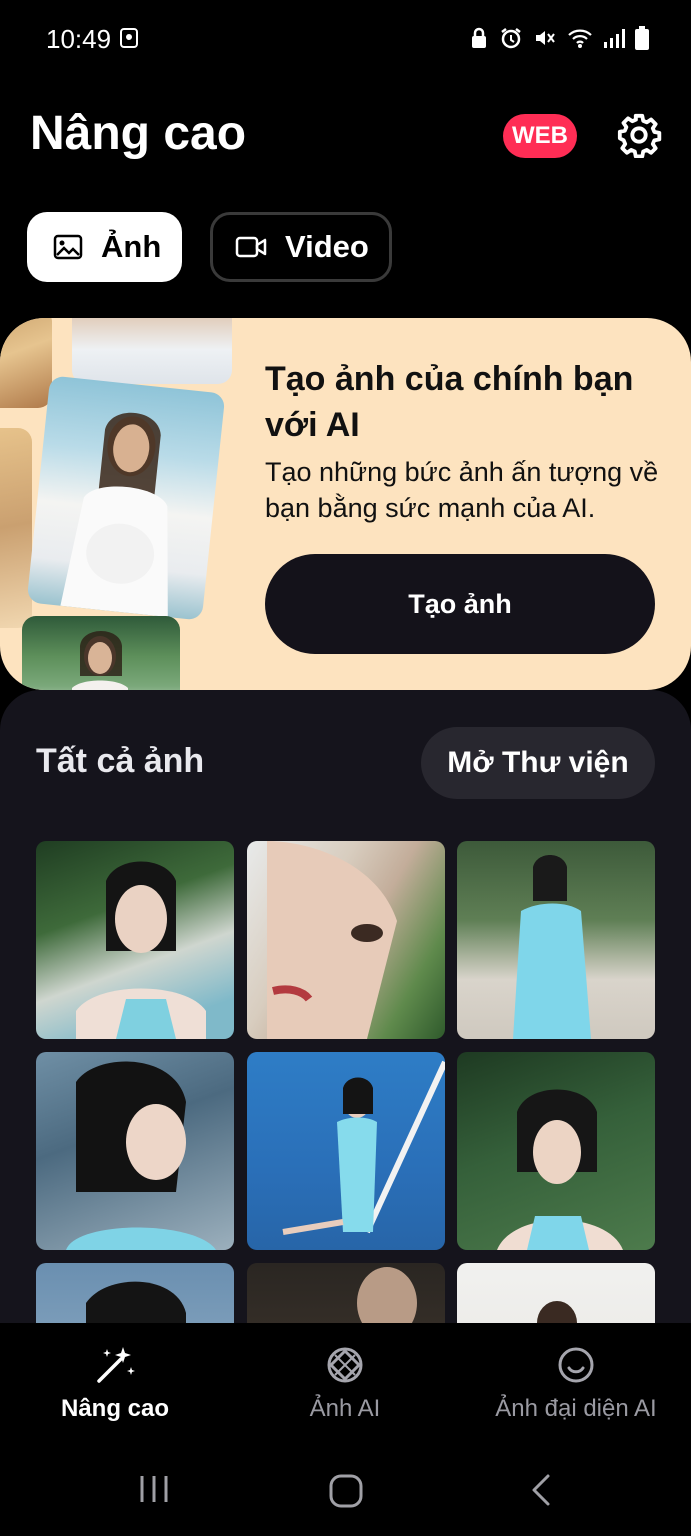  I want to click on back-icon, so click(541, 1490).